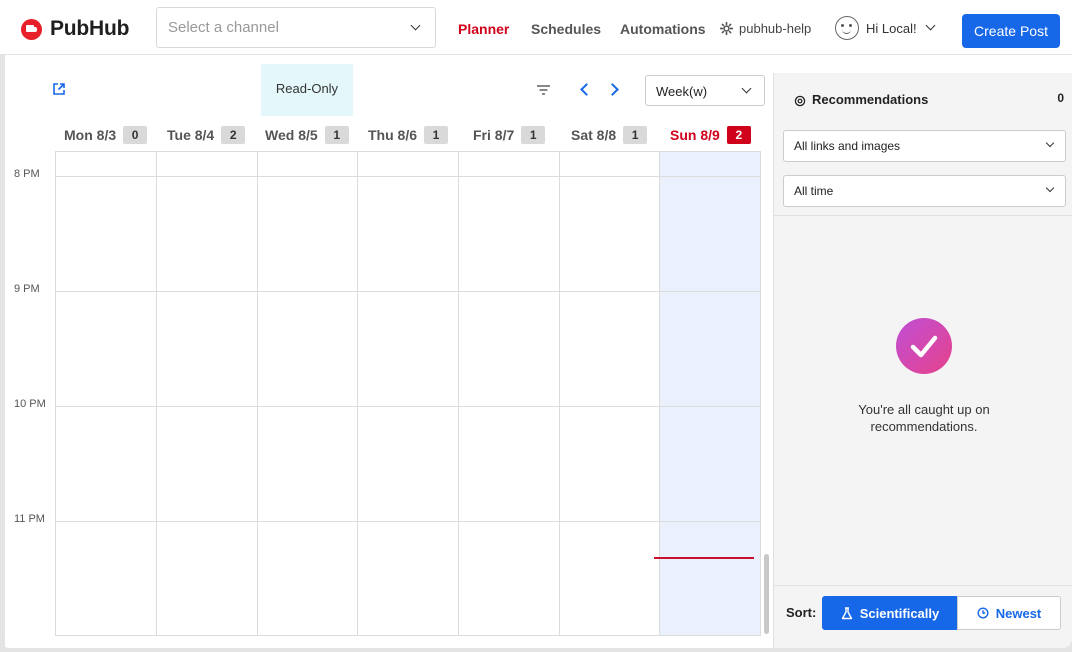  What do you see at coordinates (924, 191) in the screenshot?
I see `time-range-select: All time` at bounding box center [924, 191].